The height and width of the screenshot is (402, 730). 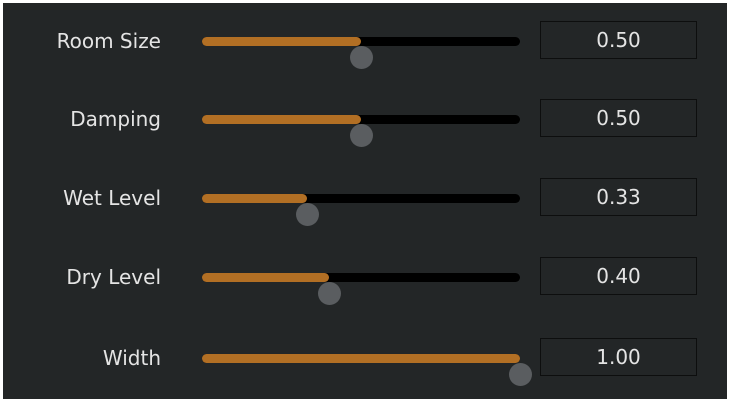 I want to click on param-row-dry-level: Dry Level 0.40, so click(x=365, y=281).